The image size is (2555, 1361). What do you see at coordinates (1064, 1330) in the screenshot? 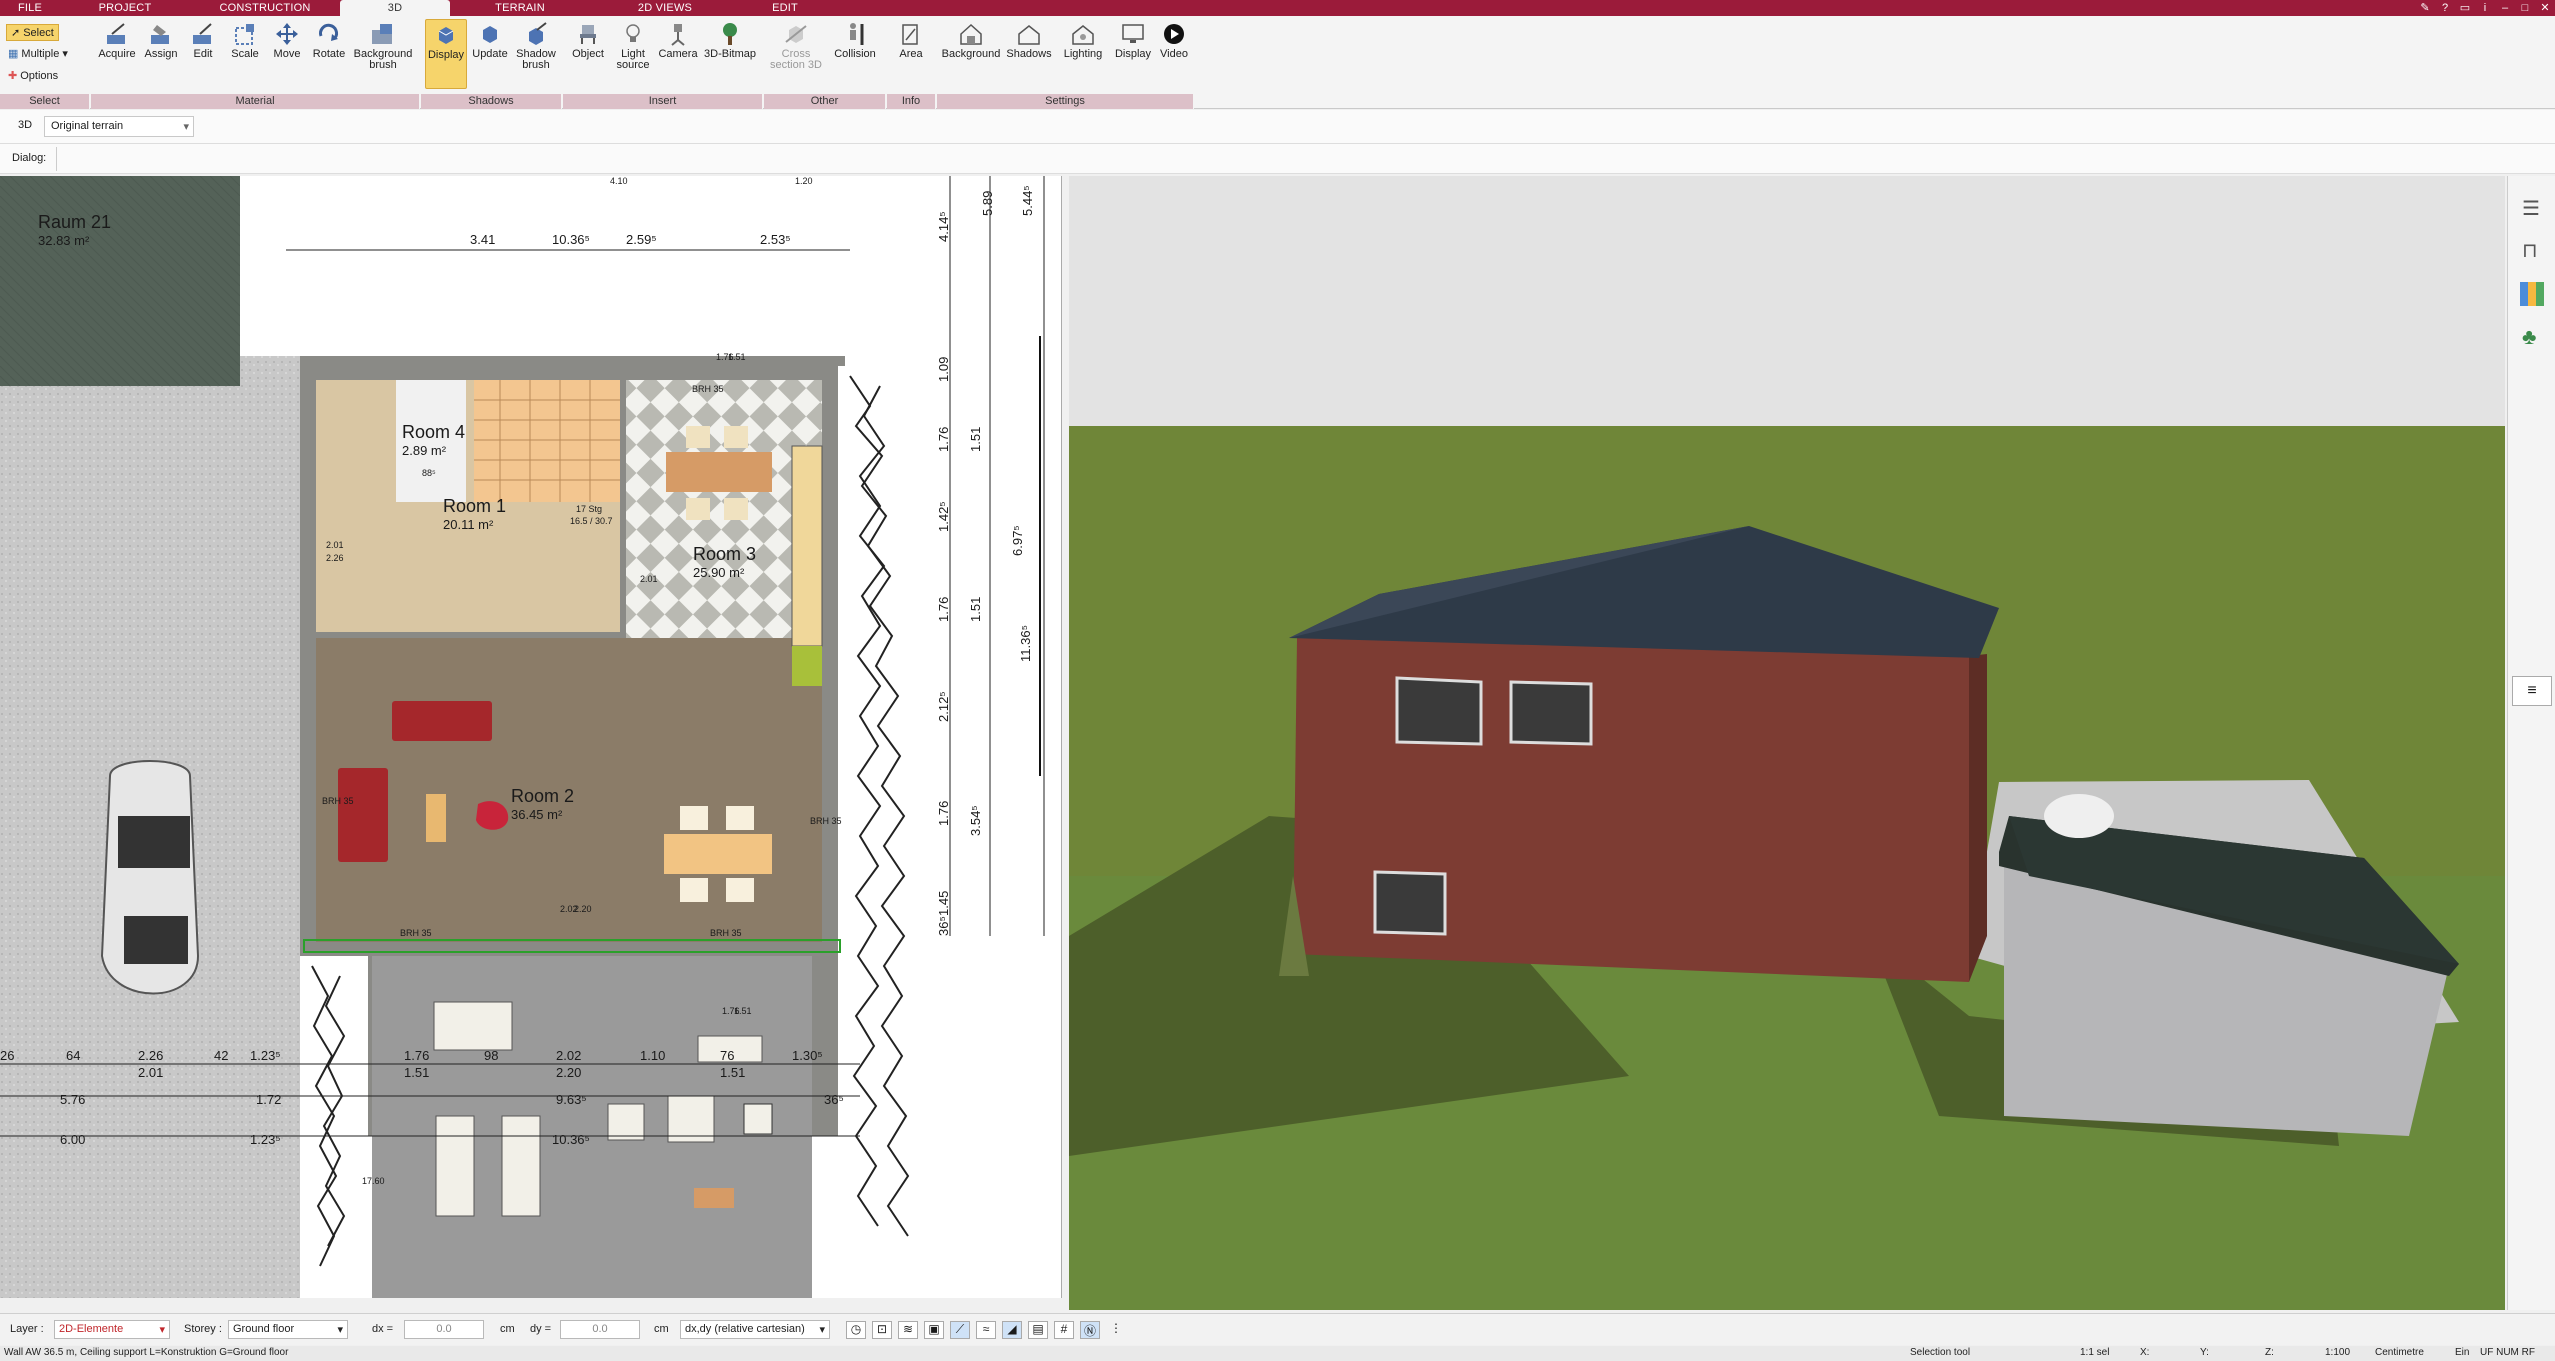
I see `grid-icon: #` at bounding box center [1064, 1330].